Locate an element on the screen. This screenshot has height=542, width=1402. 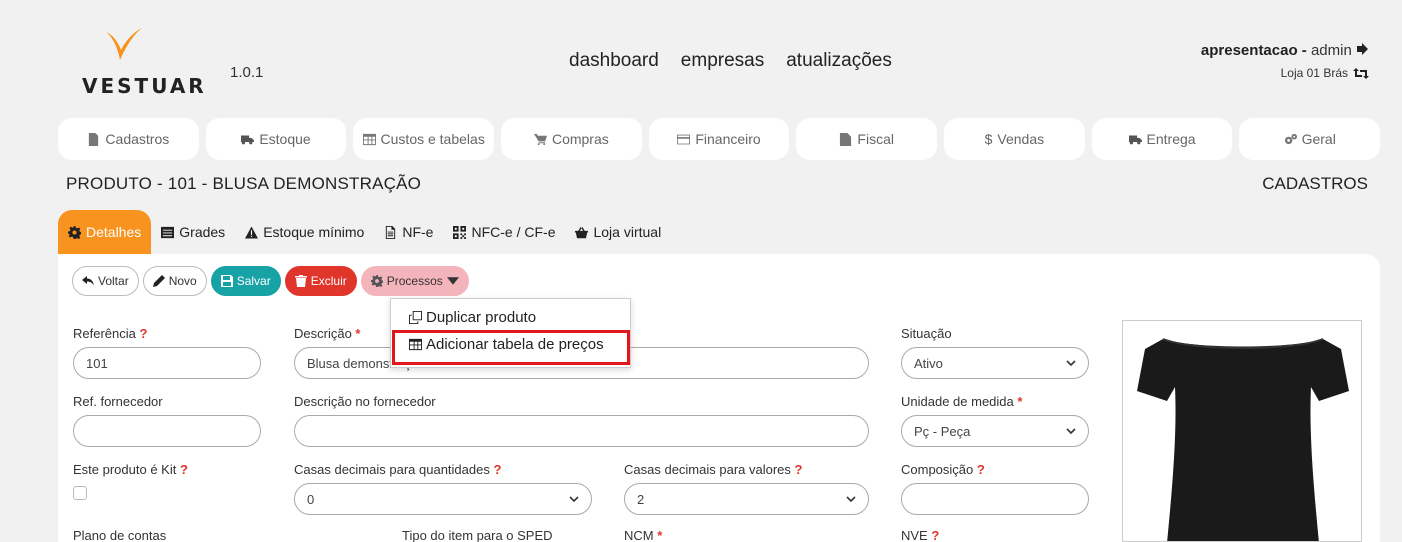
ncm-label: NCM * is located at coordinates (643, 535).